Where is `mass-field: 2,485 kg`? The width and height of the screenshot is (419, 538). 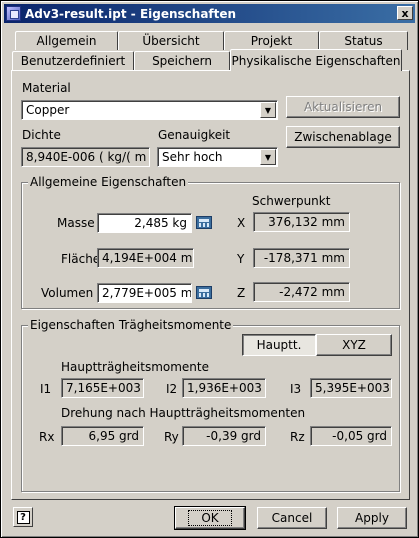
mass-field: 2,485 kg is located at coordinates (144, 223).